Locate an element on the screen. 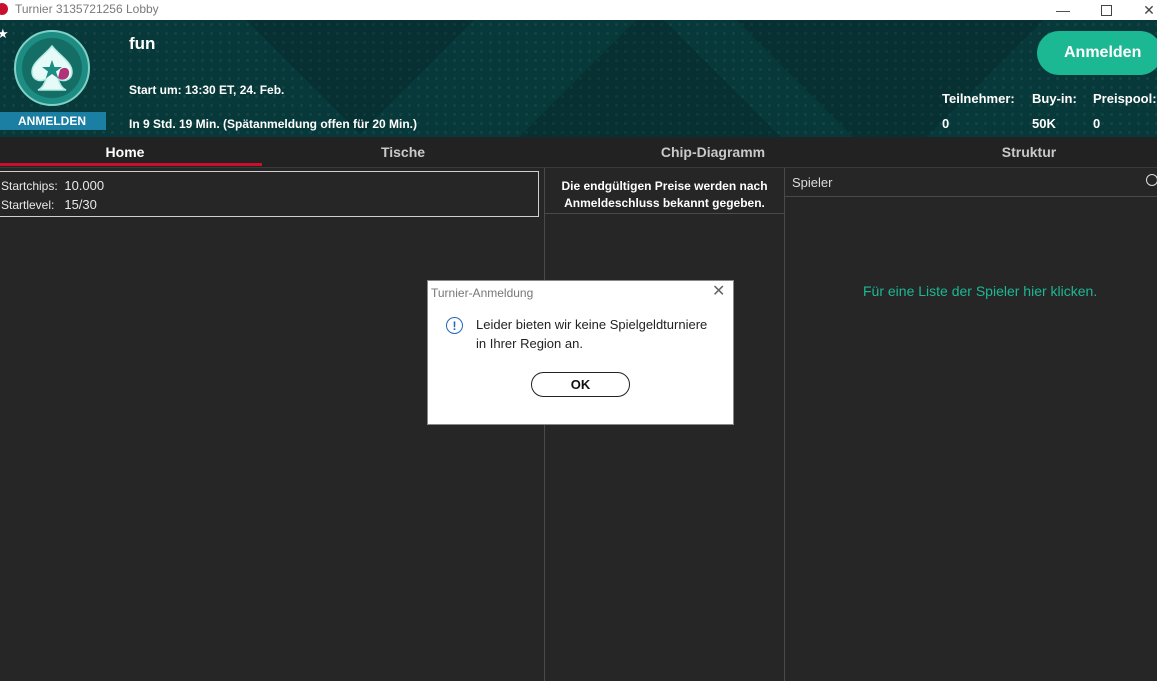  participants-value: 0 is located at coordinates (946, 123).